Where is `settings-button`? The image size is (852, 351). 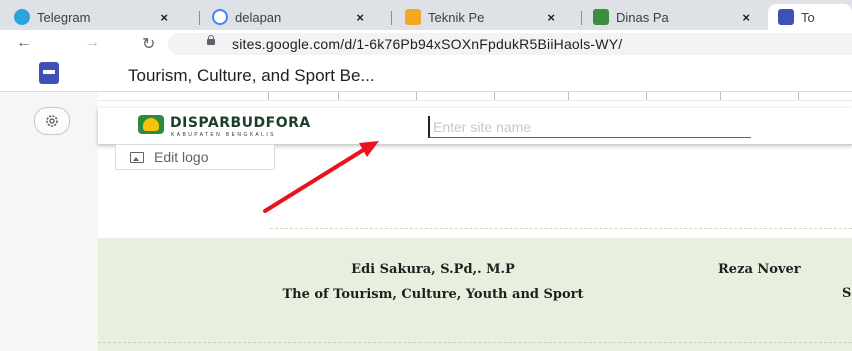
settings-button is located at coordinates (52, 121).